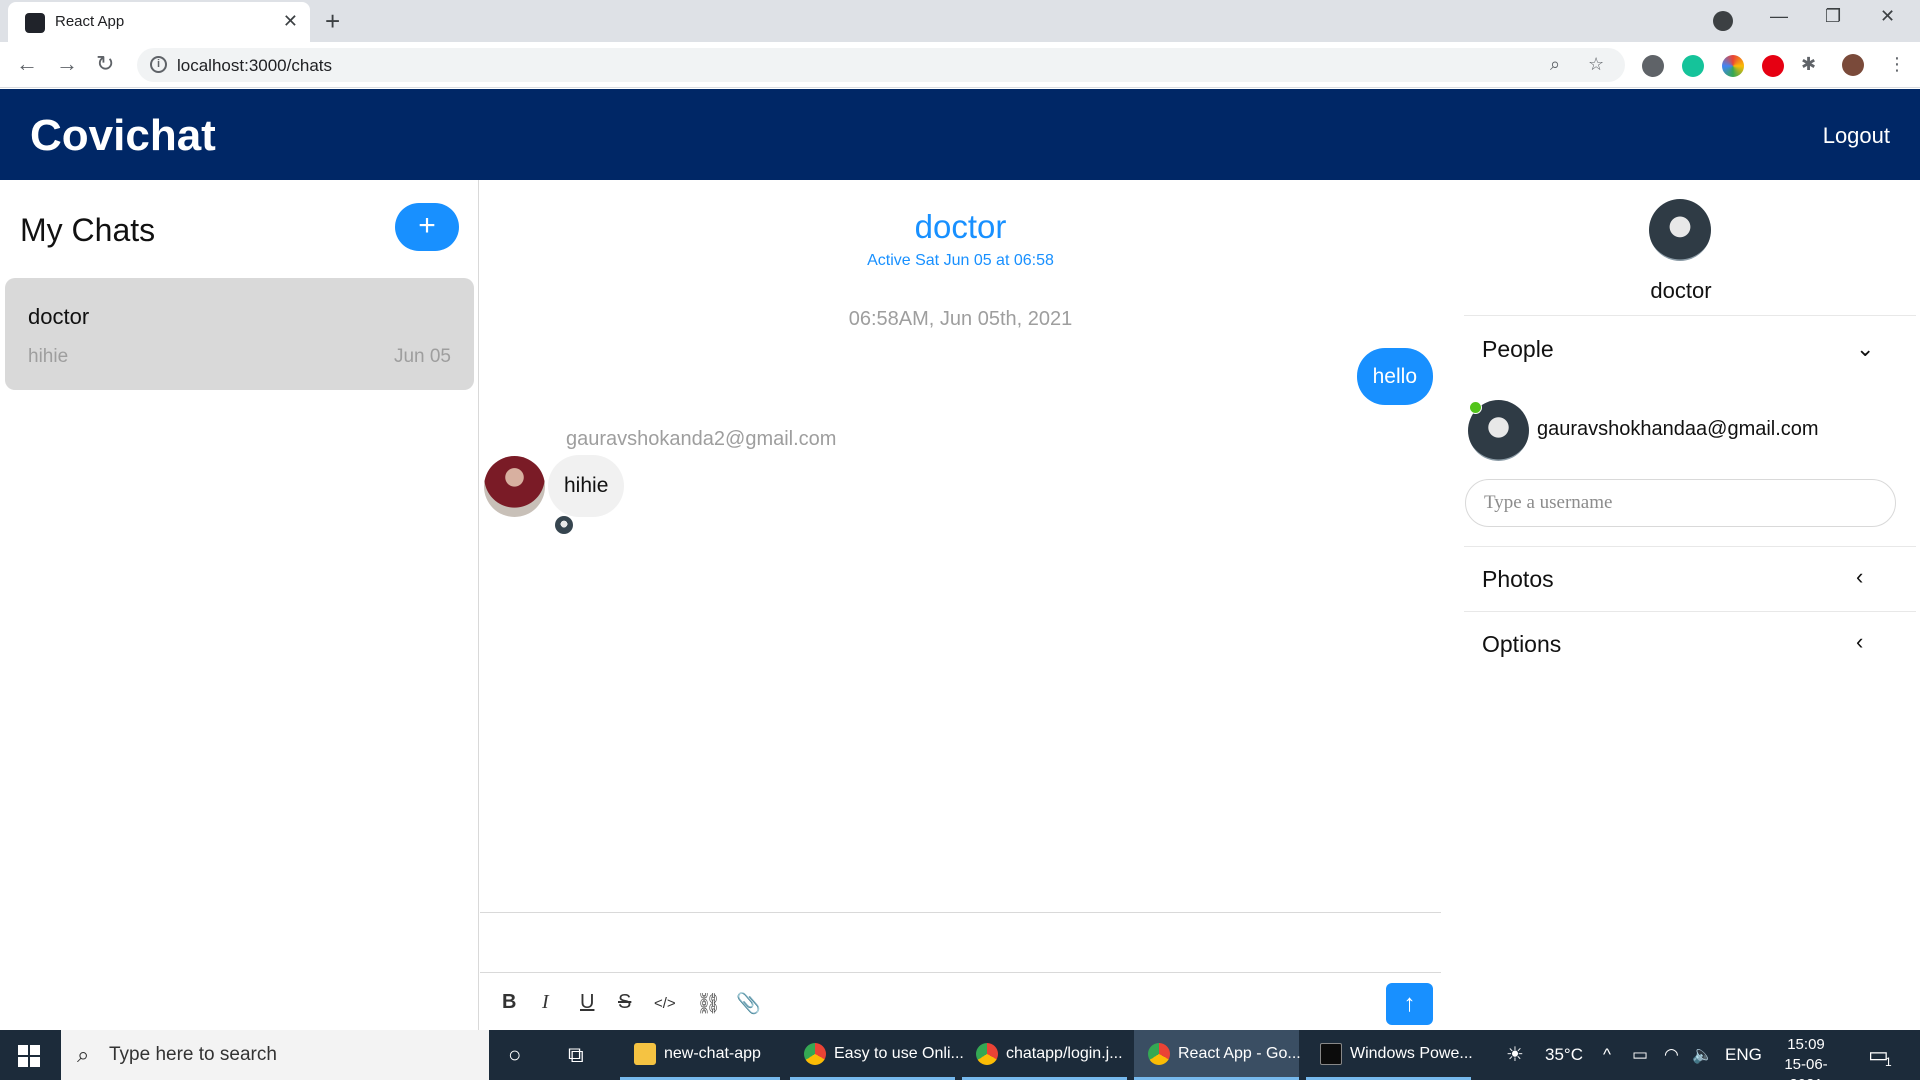  I want to click on back-icon: ←, so click(27, 64).